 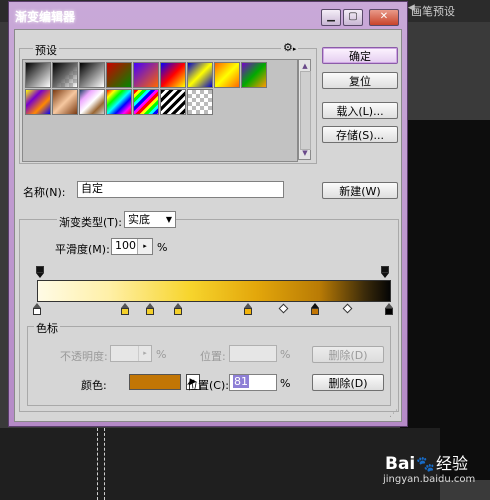 I want to click on preset-swatch-chrome, so click(x=92, y=102).